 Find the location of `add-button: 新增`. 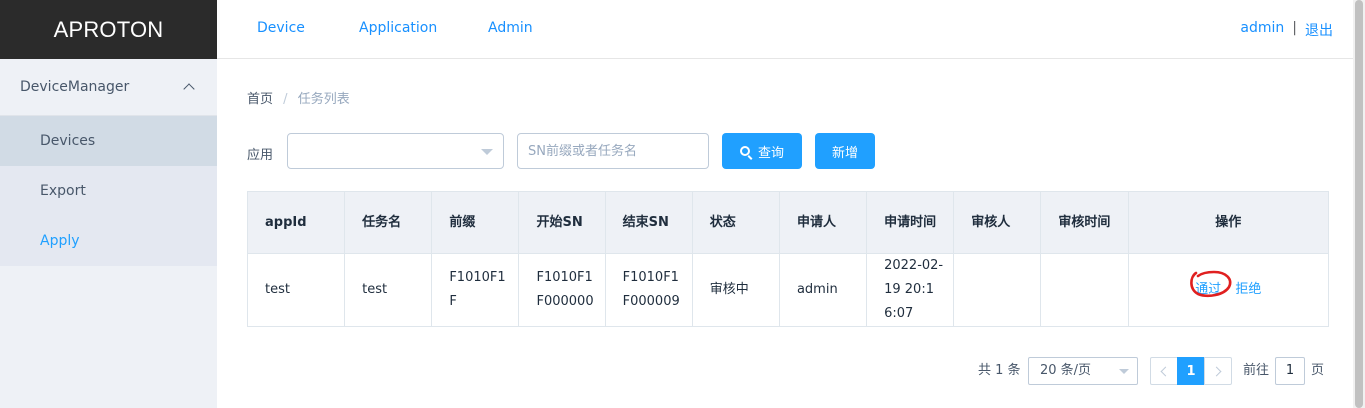

add-button: 新增 is located at coordinates (845, 151).